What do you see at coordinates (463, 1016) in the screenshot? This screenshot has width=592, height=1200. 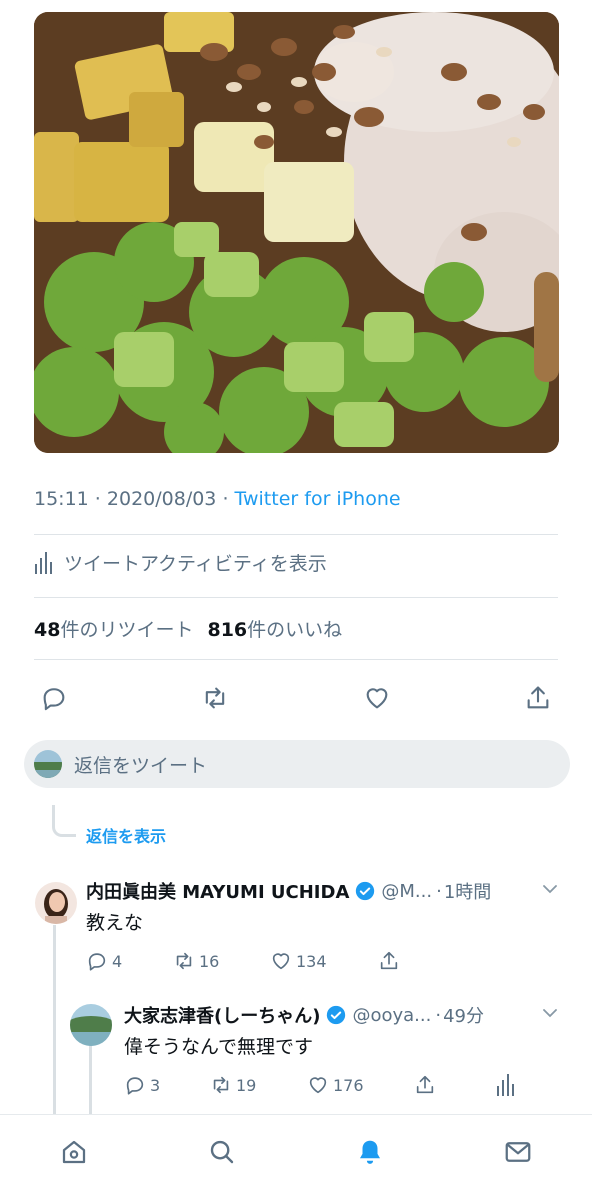 I see `reply-time: 49分` at bounding box center [463, 1016].